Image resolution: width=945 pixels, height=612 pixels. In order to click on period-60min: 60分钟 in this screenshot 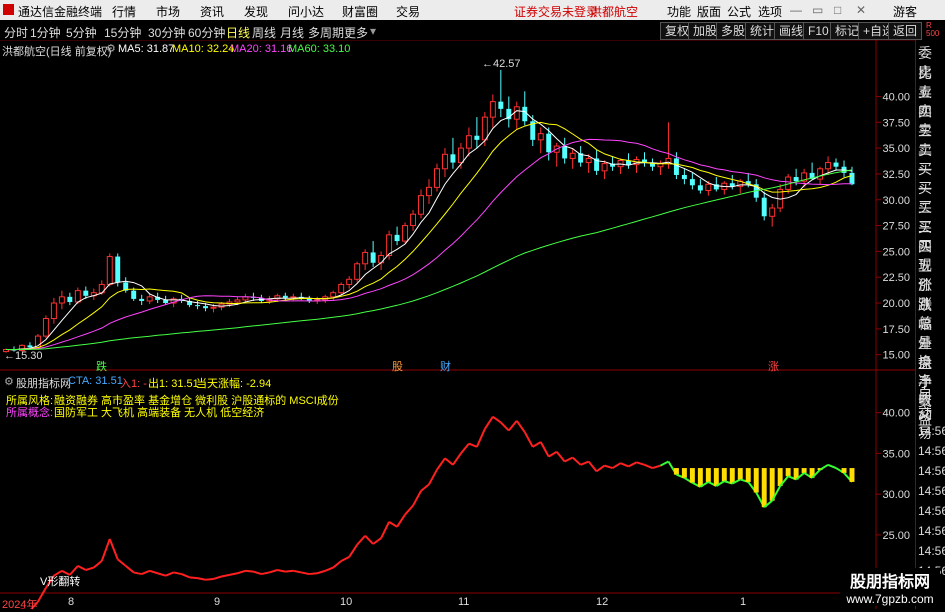, I will do `click(206, 32)`.